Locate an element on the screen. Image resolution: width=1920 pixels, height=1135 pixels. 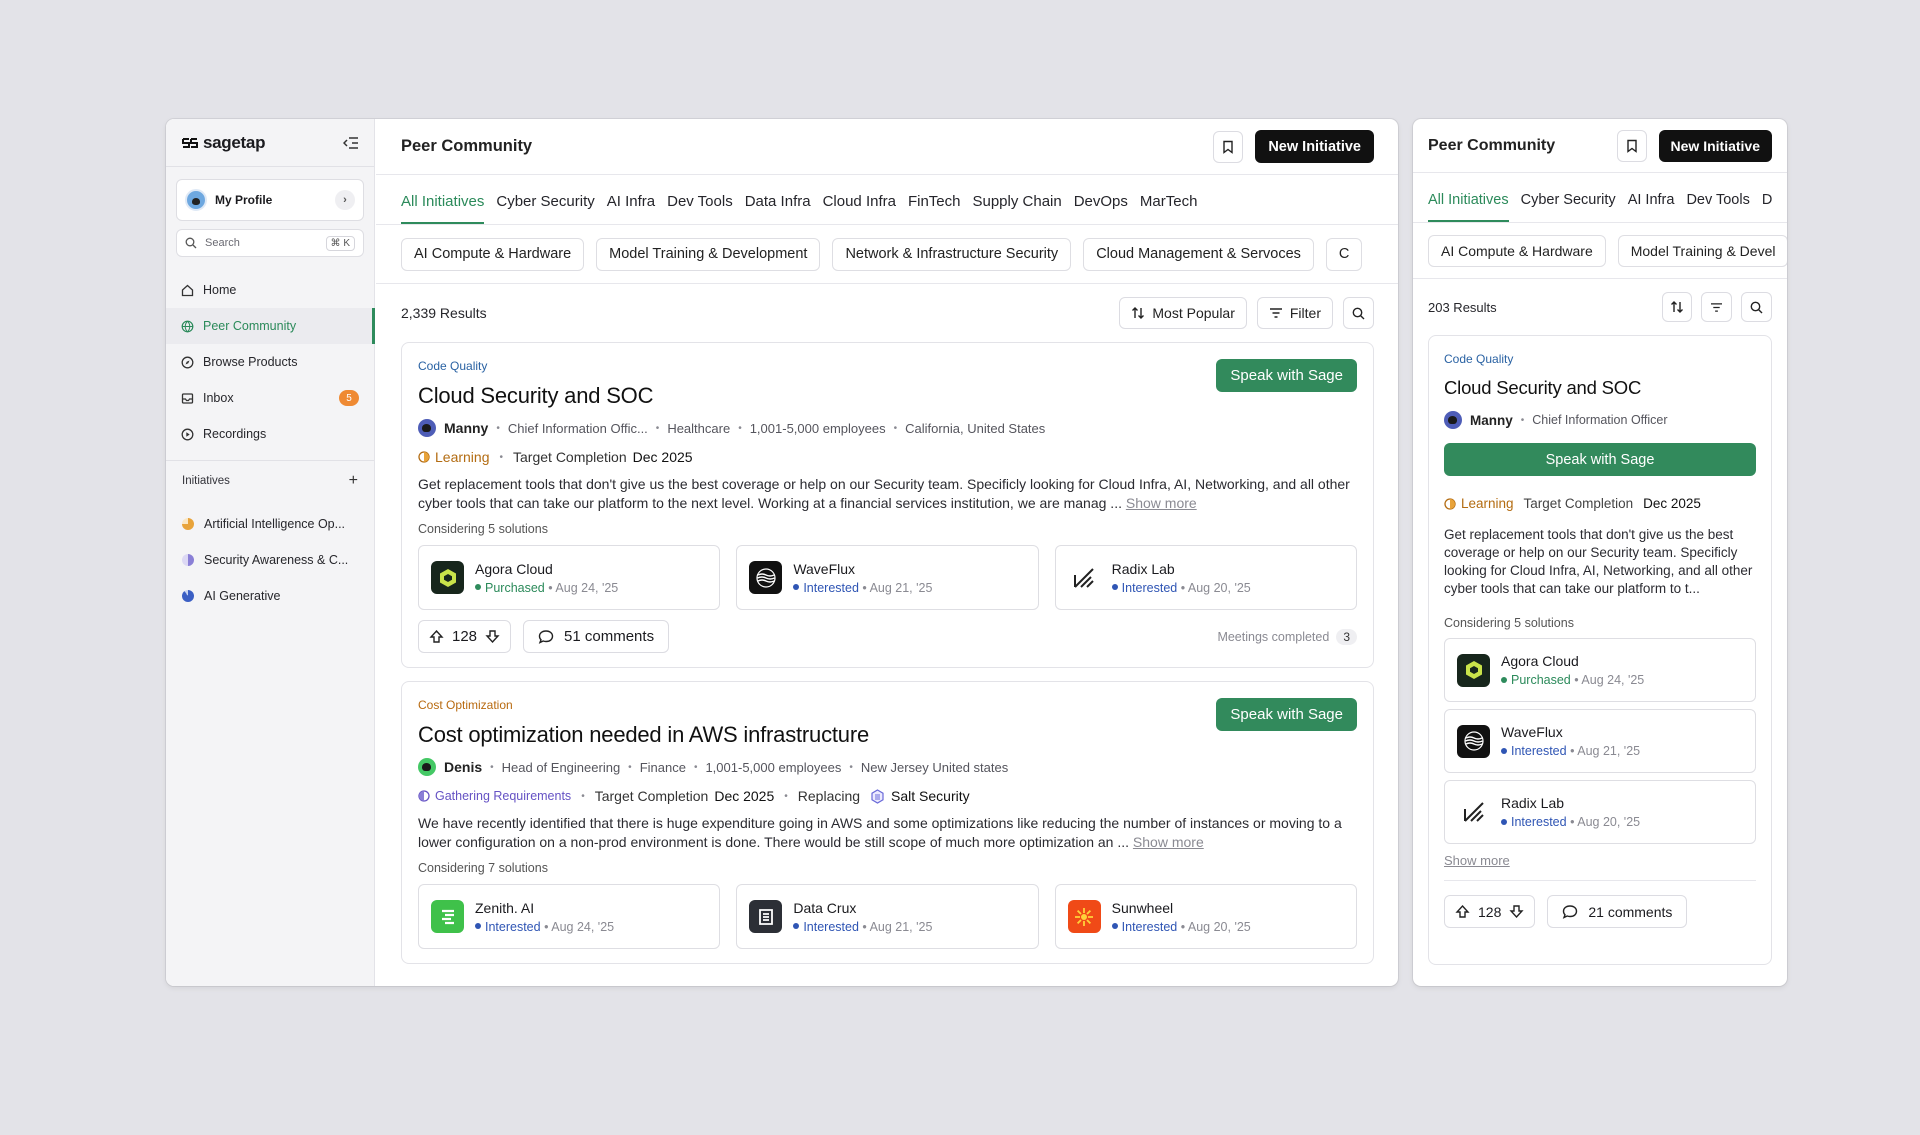
my-profile-button: My Profile › is located at coordinates (270, 200).